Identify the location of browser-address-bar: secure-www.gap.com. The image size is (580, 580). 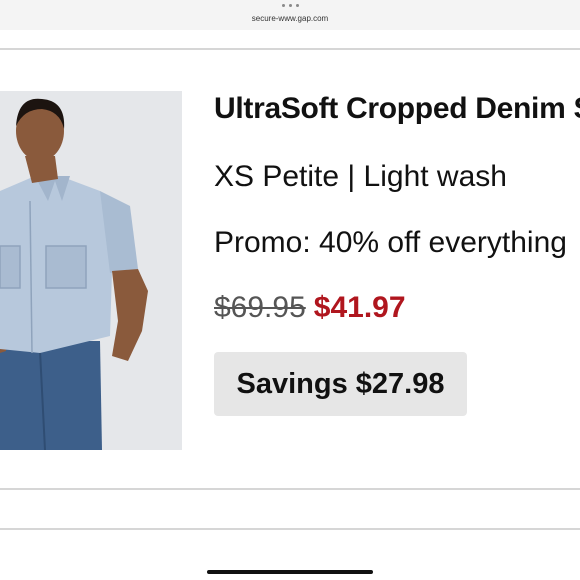
(290, 15).